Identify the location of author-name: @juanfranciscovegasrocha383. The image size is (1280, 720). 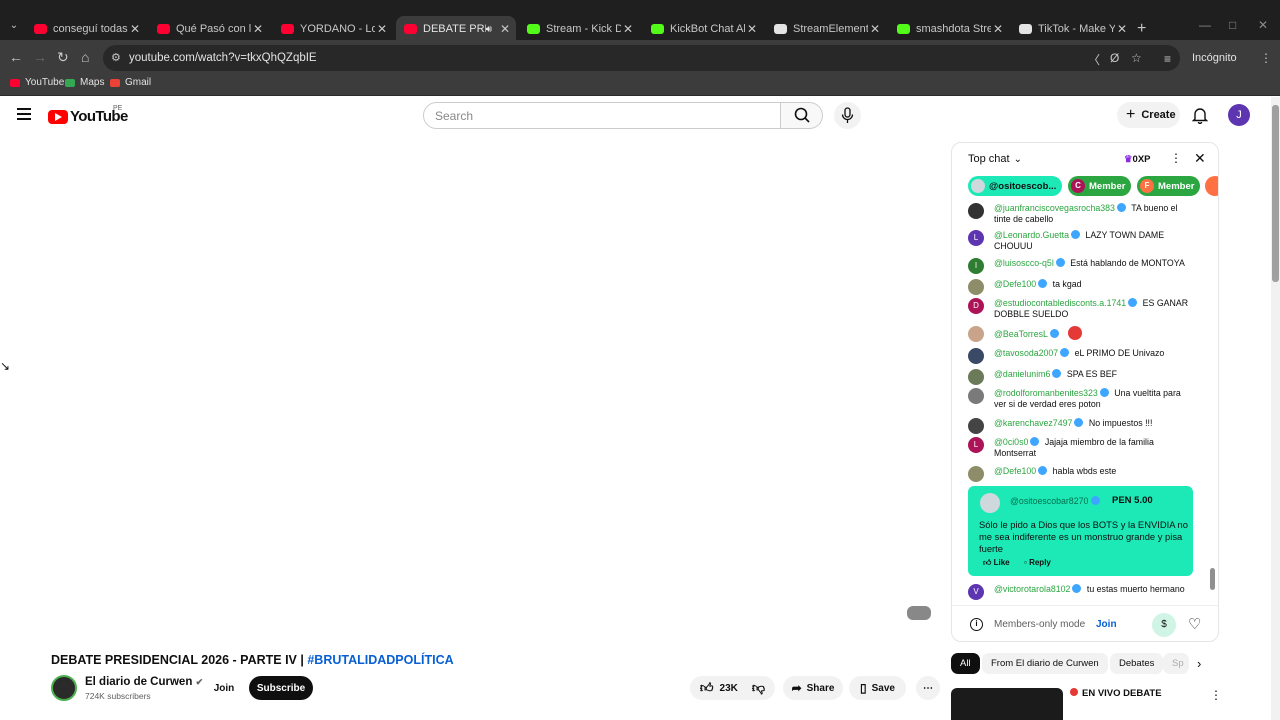
(1054, 208).